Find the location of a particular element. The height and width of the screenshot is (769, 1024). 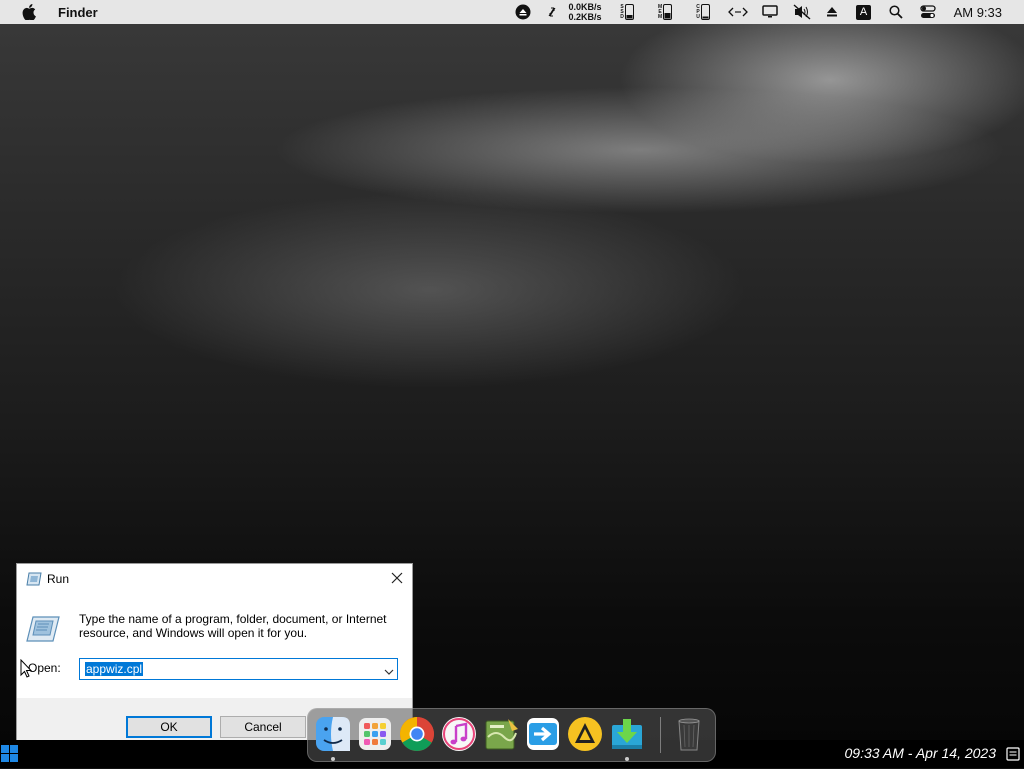

spotlight-search-icon is located at coordinates (896, 12).